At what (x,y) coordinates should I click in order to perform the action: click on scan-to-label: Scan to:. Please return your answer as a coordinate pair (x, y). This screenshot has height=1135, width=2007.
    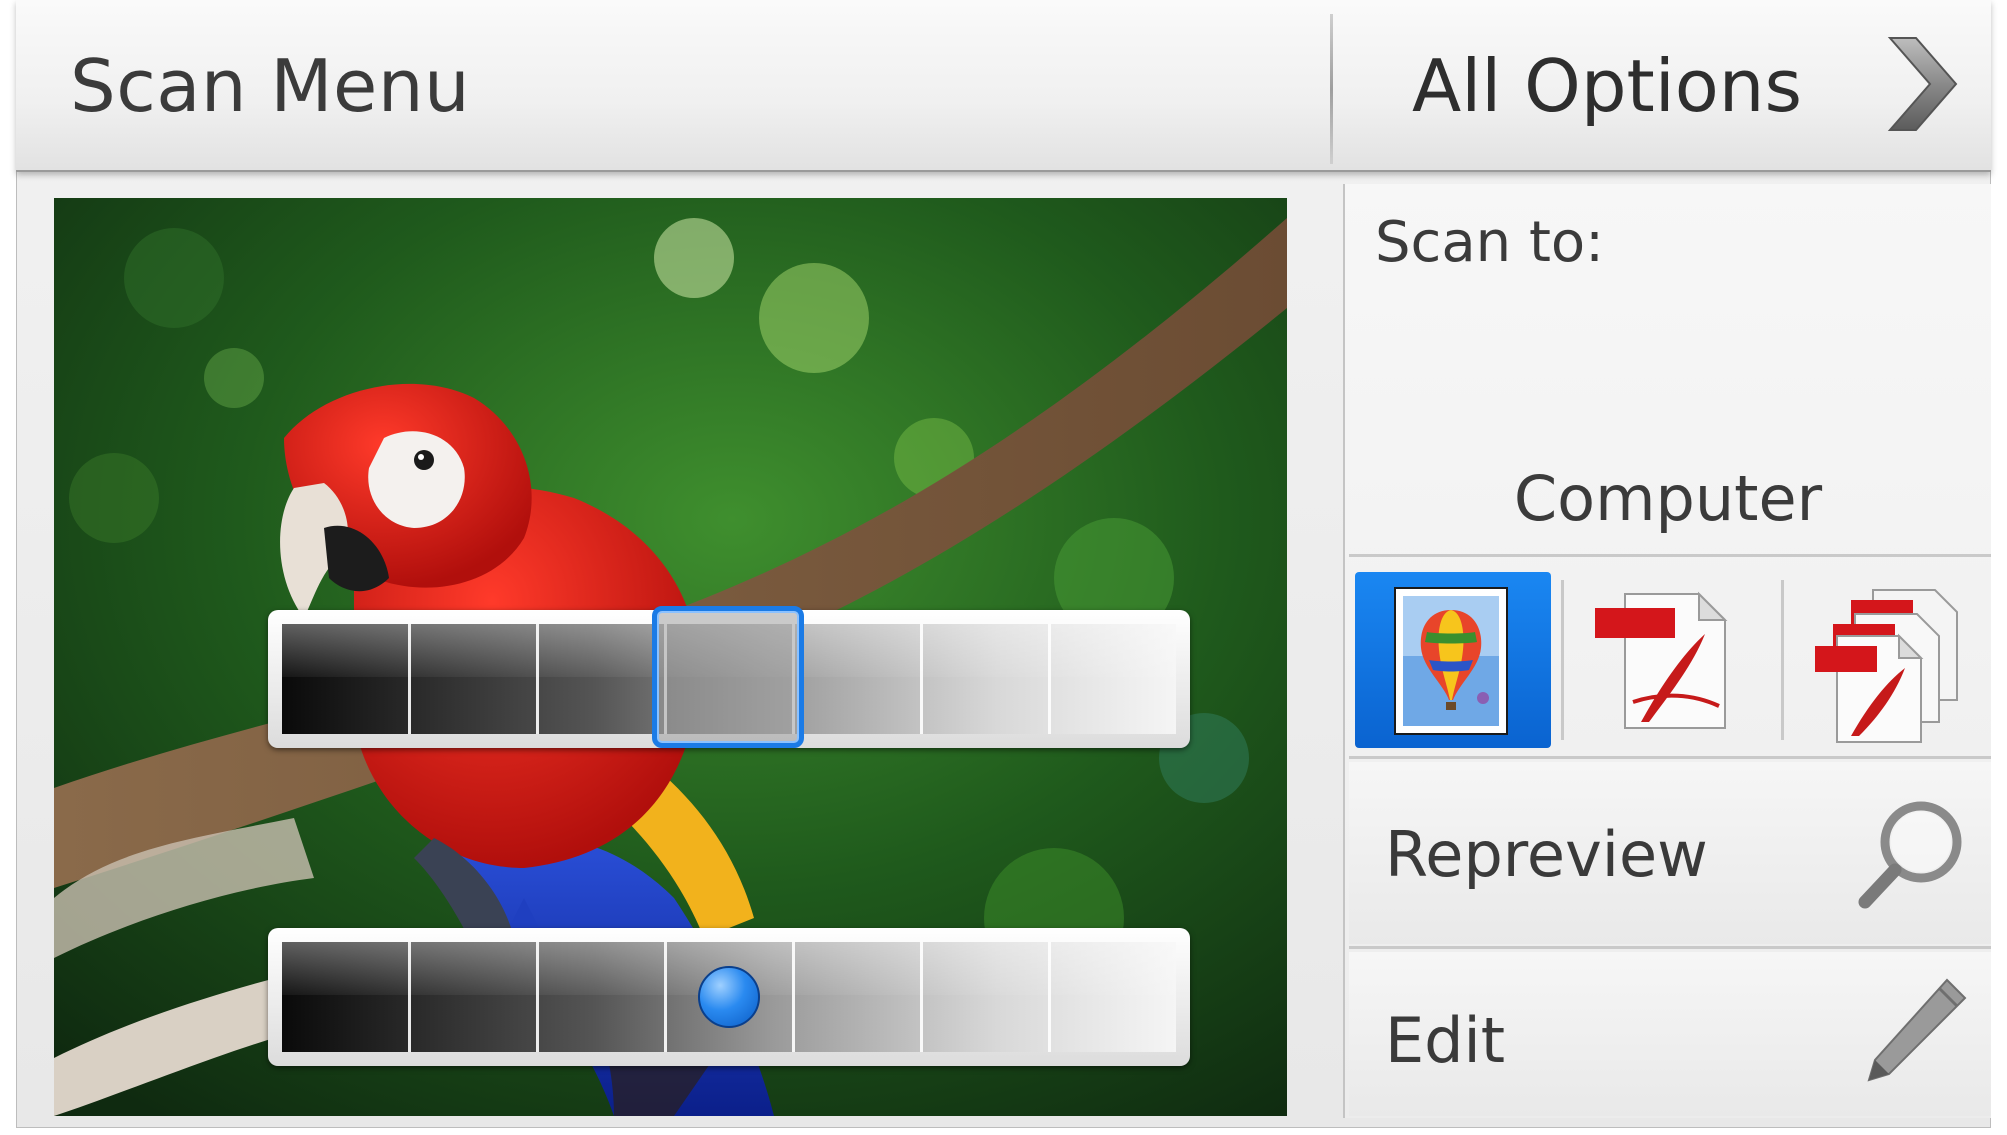
    Looking at the image, I should click on (1490, 242).